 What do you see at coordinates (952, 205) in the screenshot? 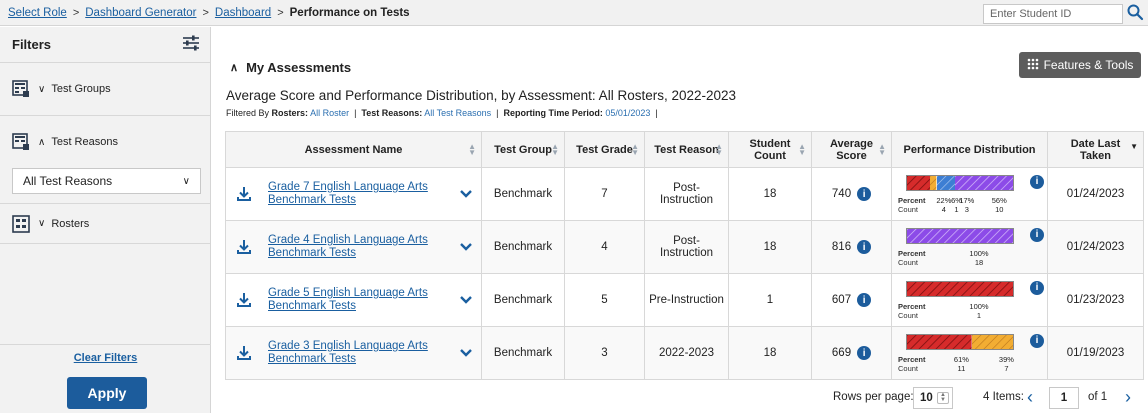
I see `distribution-labels: Percent 22% 6% 17% 56% Count 4 1 3 10` at bounding box center [952, 205].